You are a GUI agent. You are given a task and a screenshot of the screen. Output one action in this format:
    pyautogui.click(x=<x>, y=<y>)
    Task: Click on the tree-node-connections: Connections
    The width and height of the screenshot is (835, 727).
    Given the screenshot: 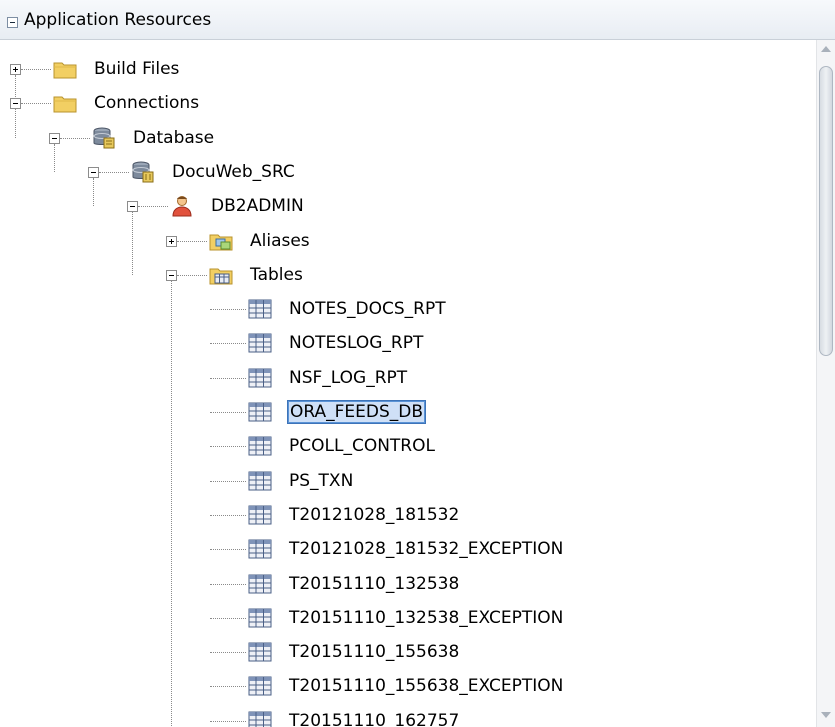 What is the action you would take?
    pyautogui.click(x=146, y=103)
    